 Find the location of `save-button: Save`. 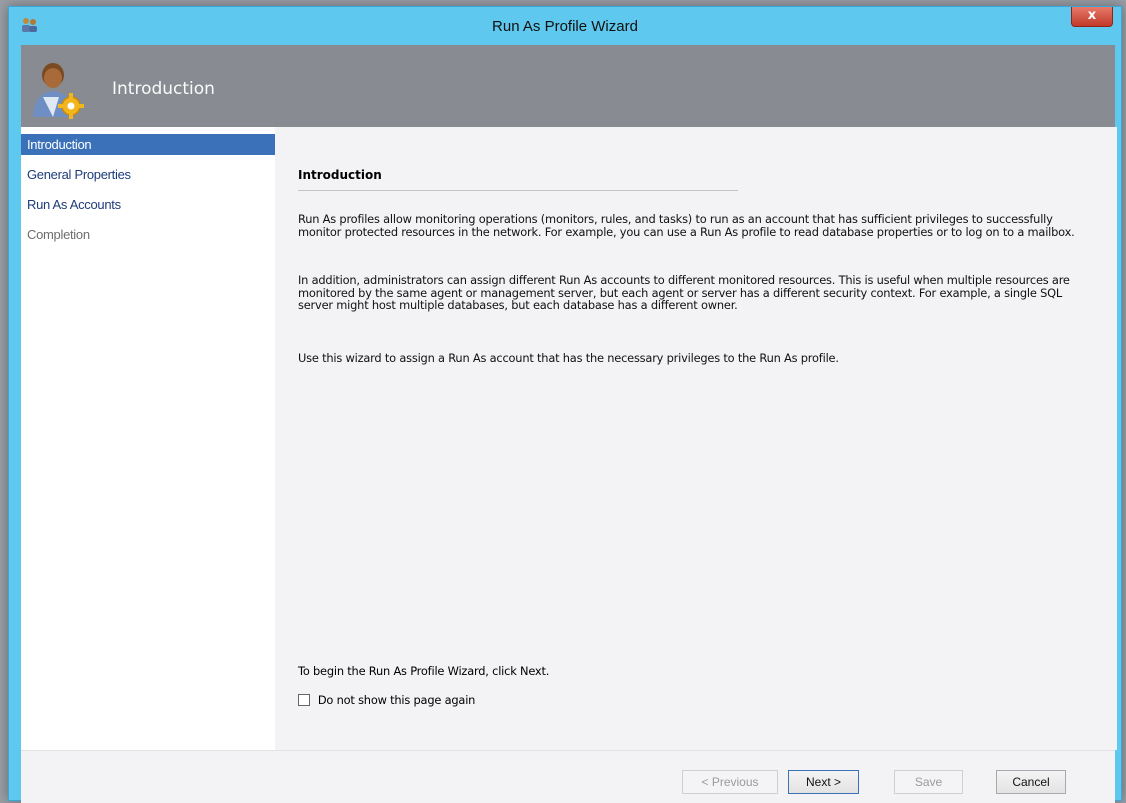

save-button: Save is located at coordinates (928, 782).